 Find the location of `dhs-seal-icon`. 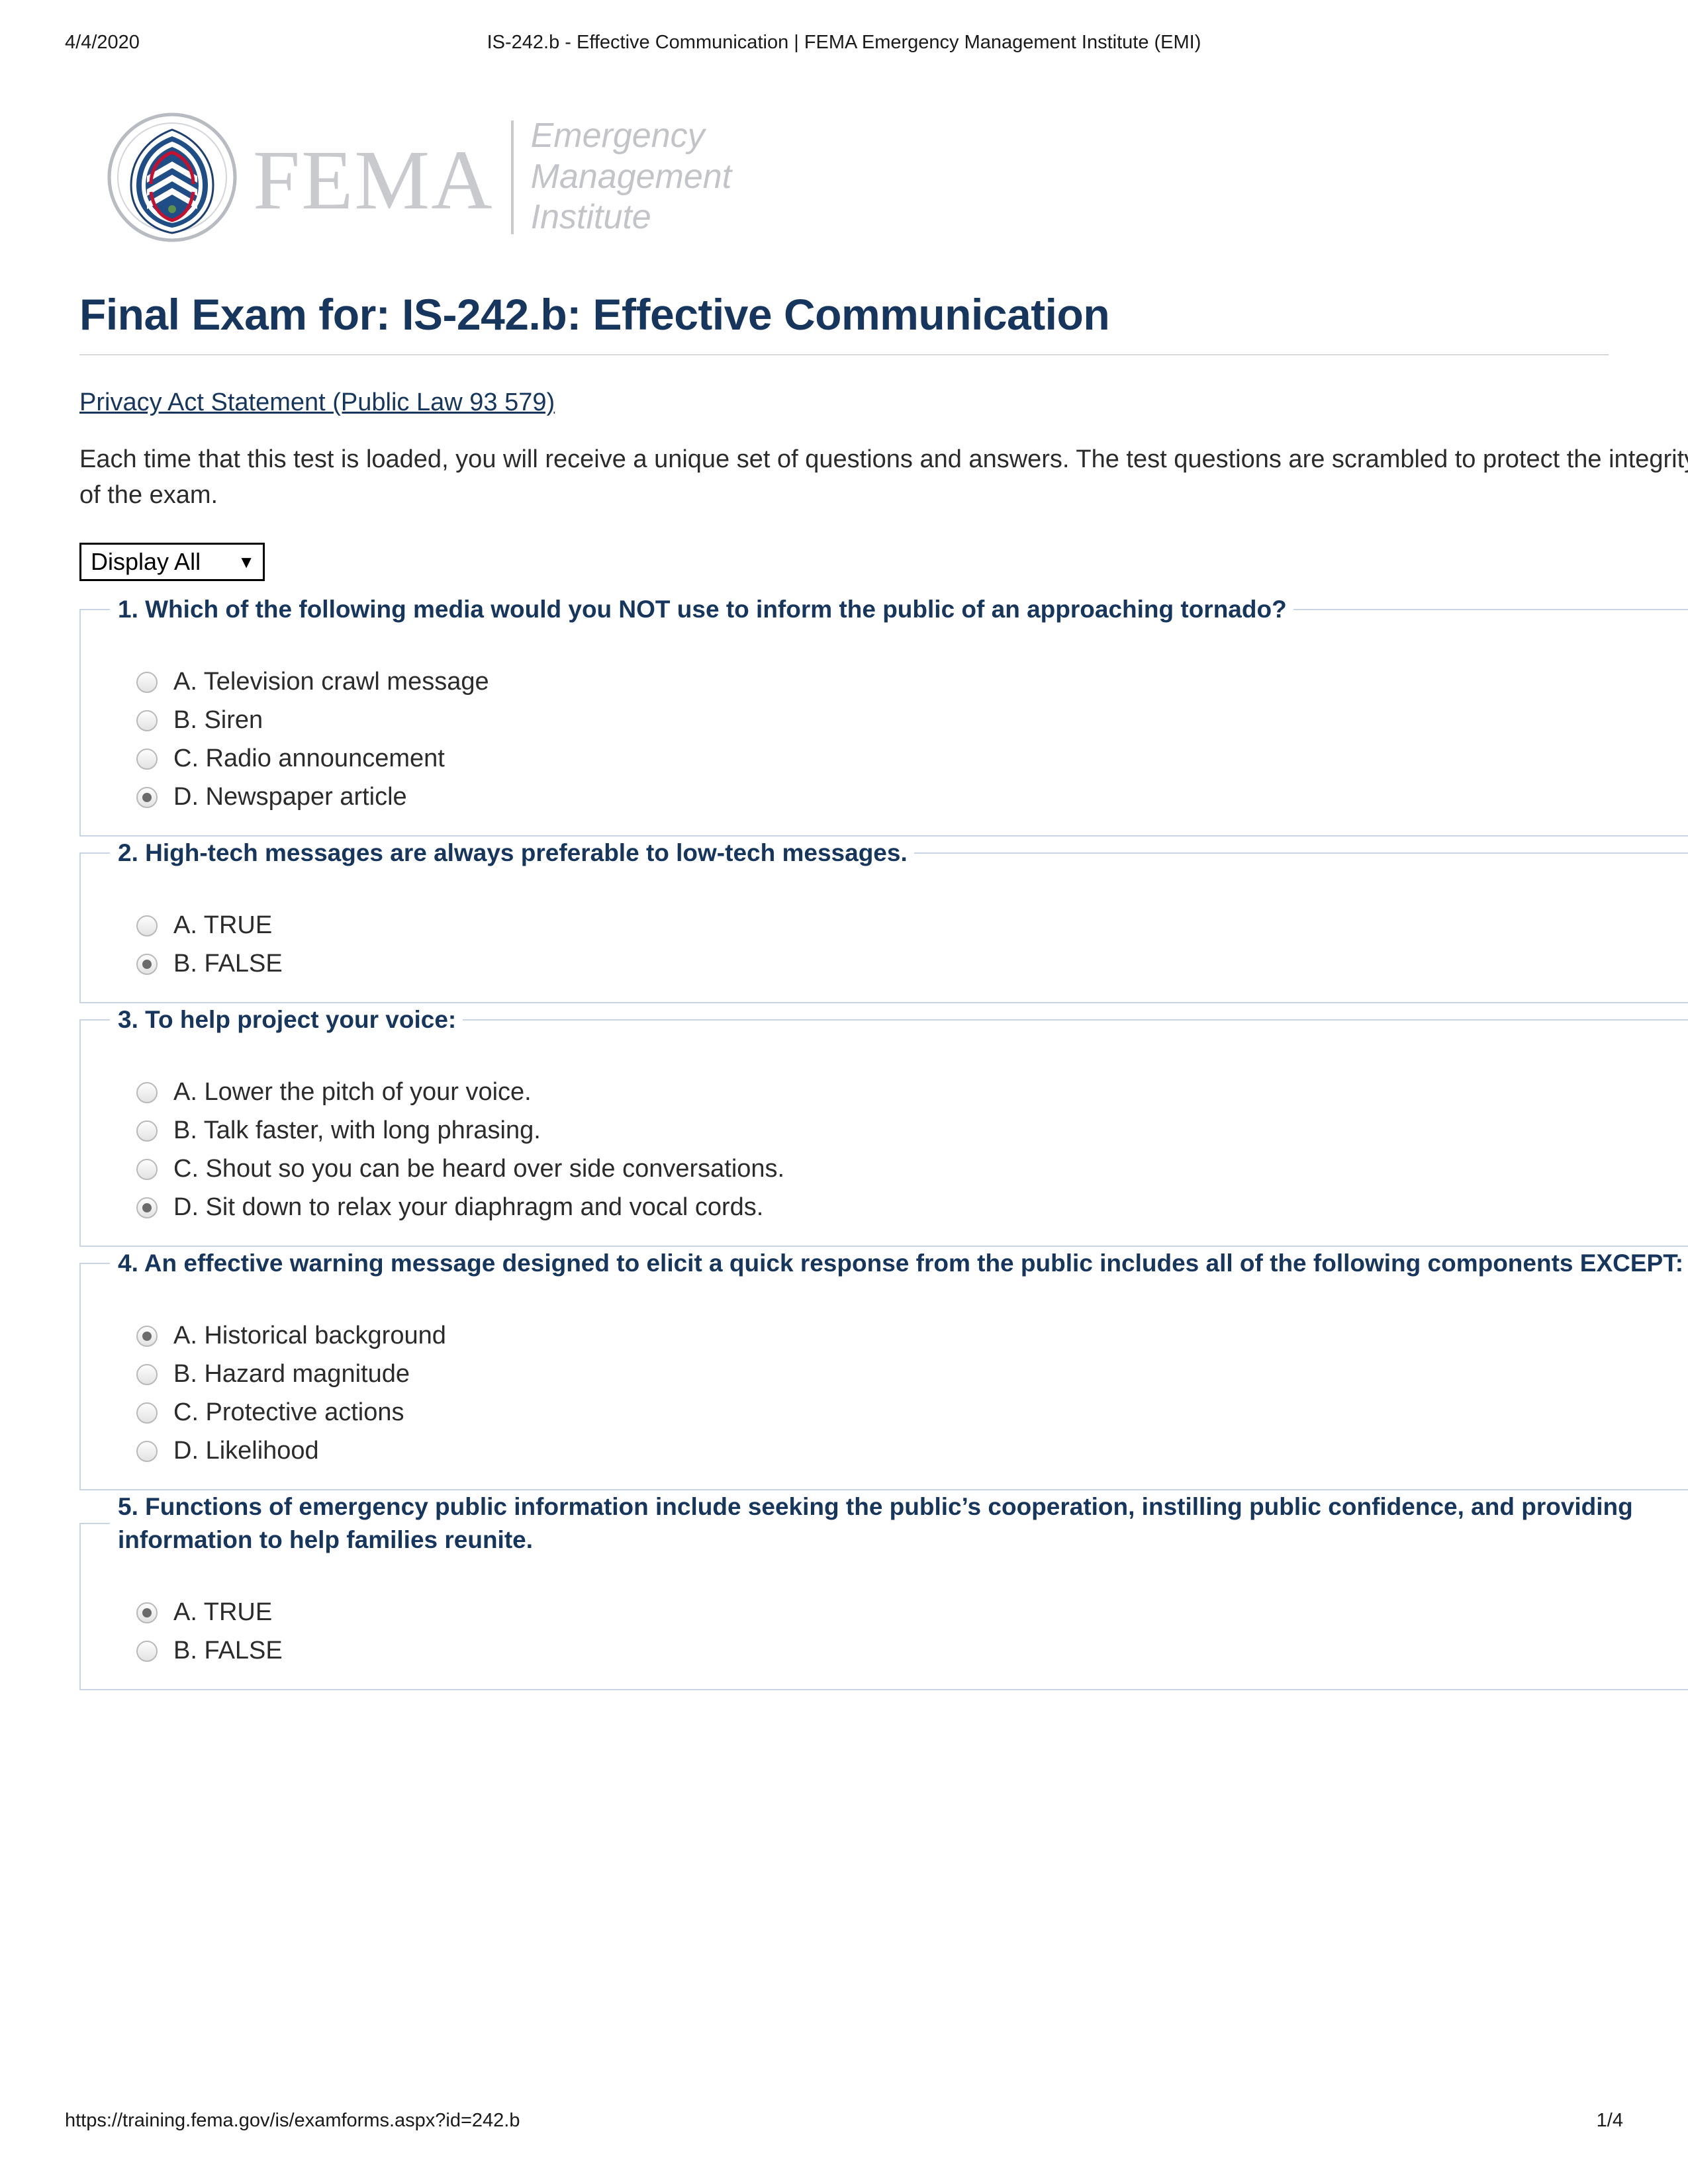

dhs-seal-icon is located at coordinates (172, 177).